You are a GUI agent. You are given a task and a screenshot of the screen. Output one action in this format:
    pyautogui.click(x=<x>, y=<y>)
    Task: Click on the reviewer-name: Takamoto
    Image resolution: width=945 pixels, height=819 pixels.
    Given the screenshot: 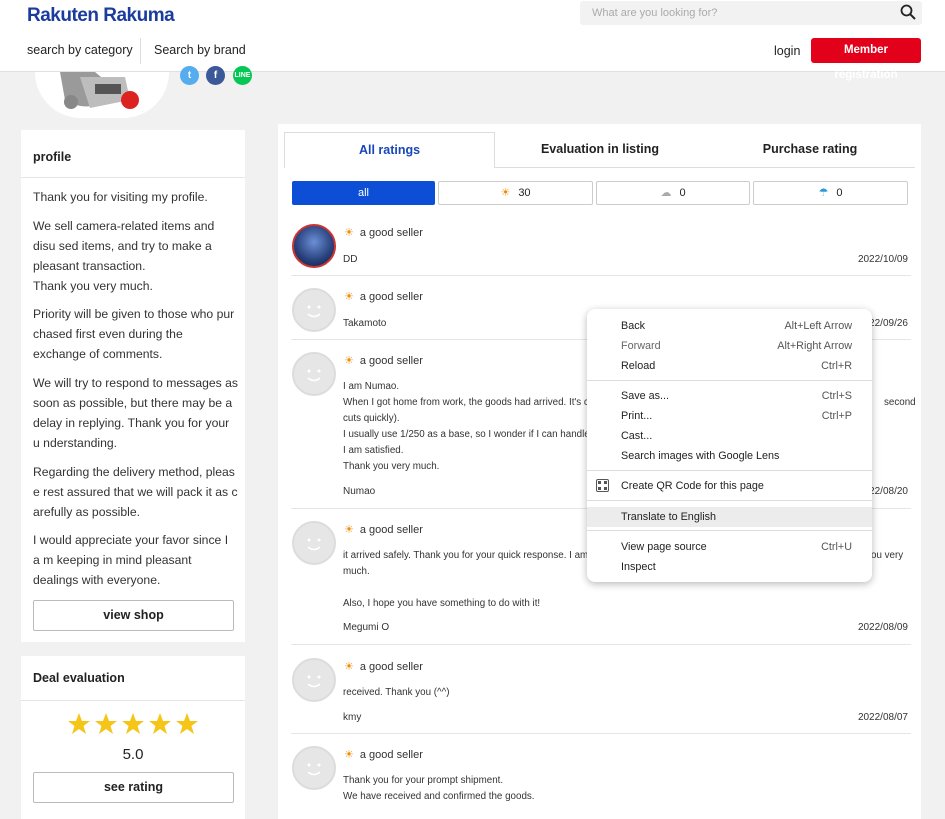 What is the action you would take?
    pyautogui.click(x=364, y=323)
    